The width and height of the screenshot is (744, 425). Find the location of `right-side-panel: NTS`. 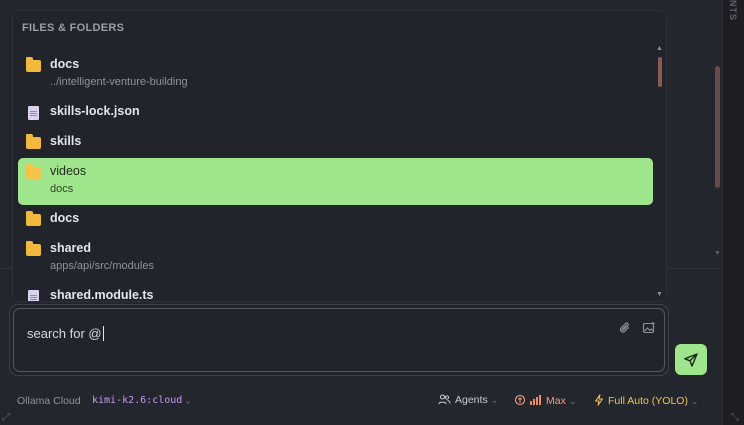

right-side-panel: NTS is located at coordinates (733, 212).